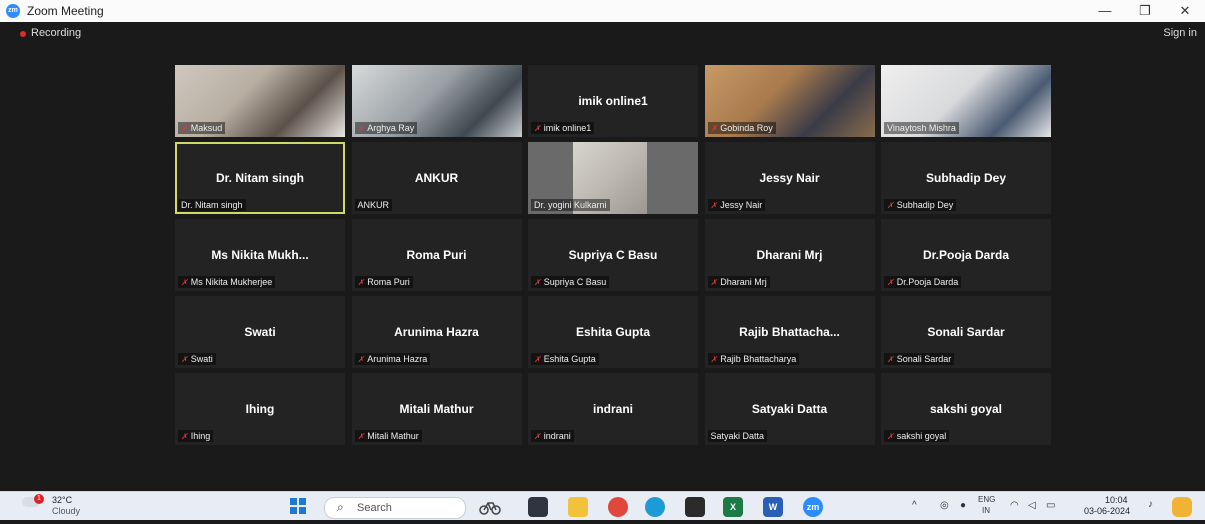  What do you see at coordinates (1185, 11) in the screenshot?
I see `close-button: ✕` at bounding box center [1185, 11].